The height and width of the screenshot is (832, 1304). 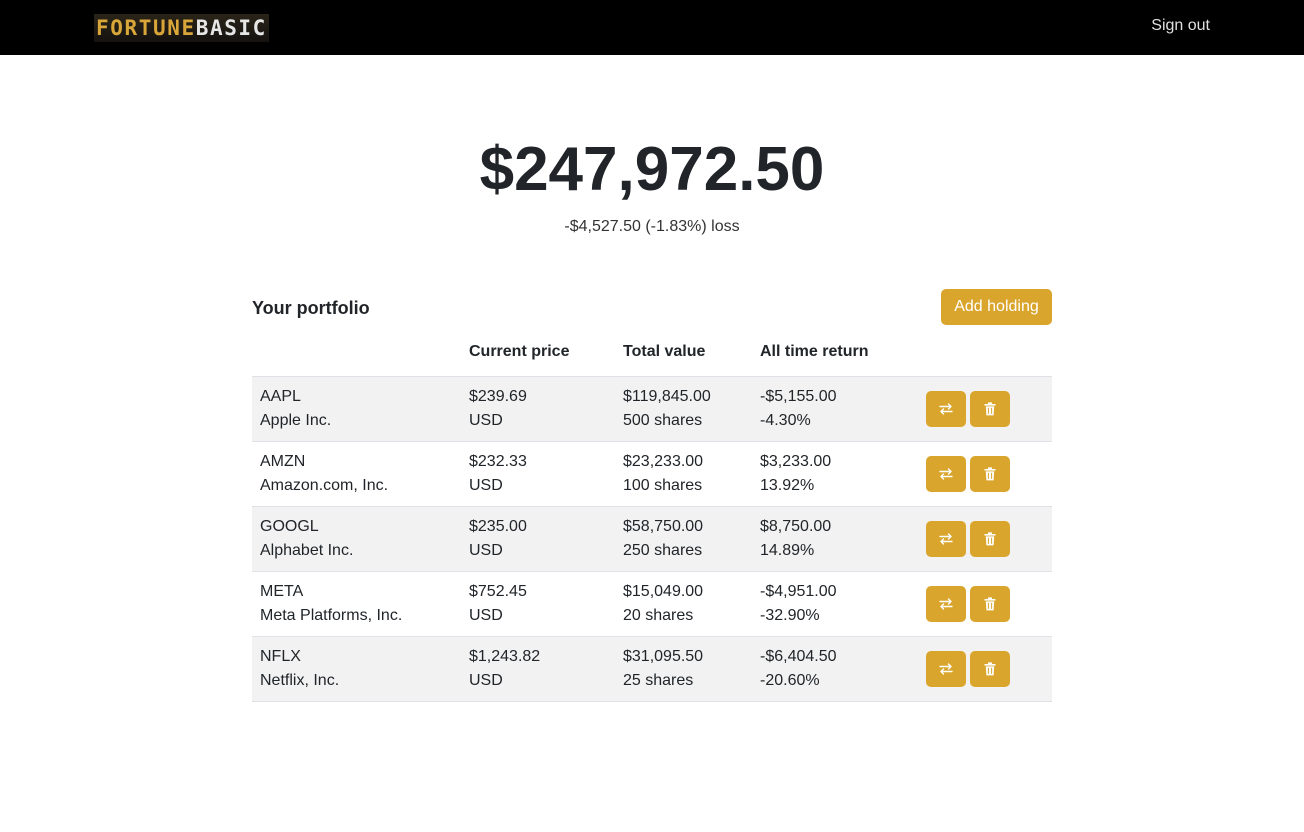 What do you see at coordinates (796, 526) in the screenshot?
I see `holding-return-value: $8,750.00` at bounding box center [796, 526].